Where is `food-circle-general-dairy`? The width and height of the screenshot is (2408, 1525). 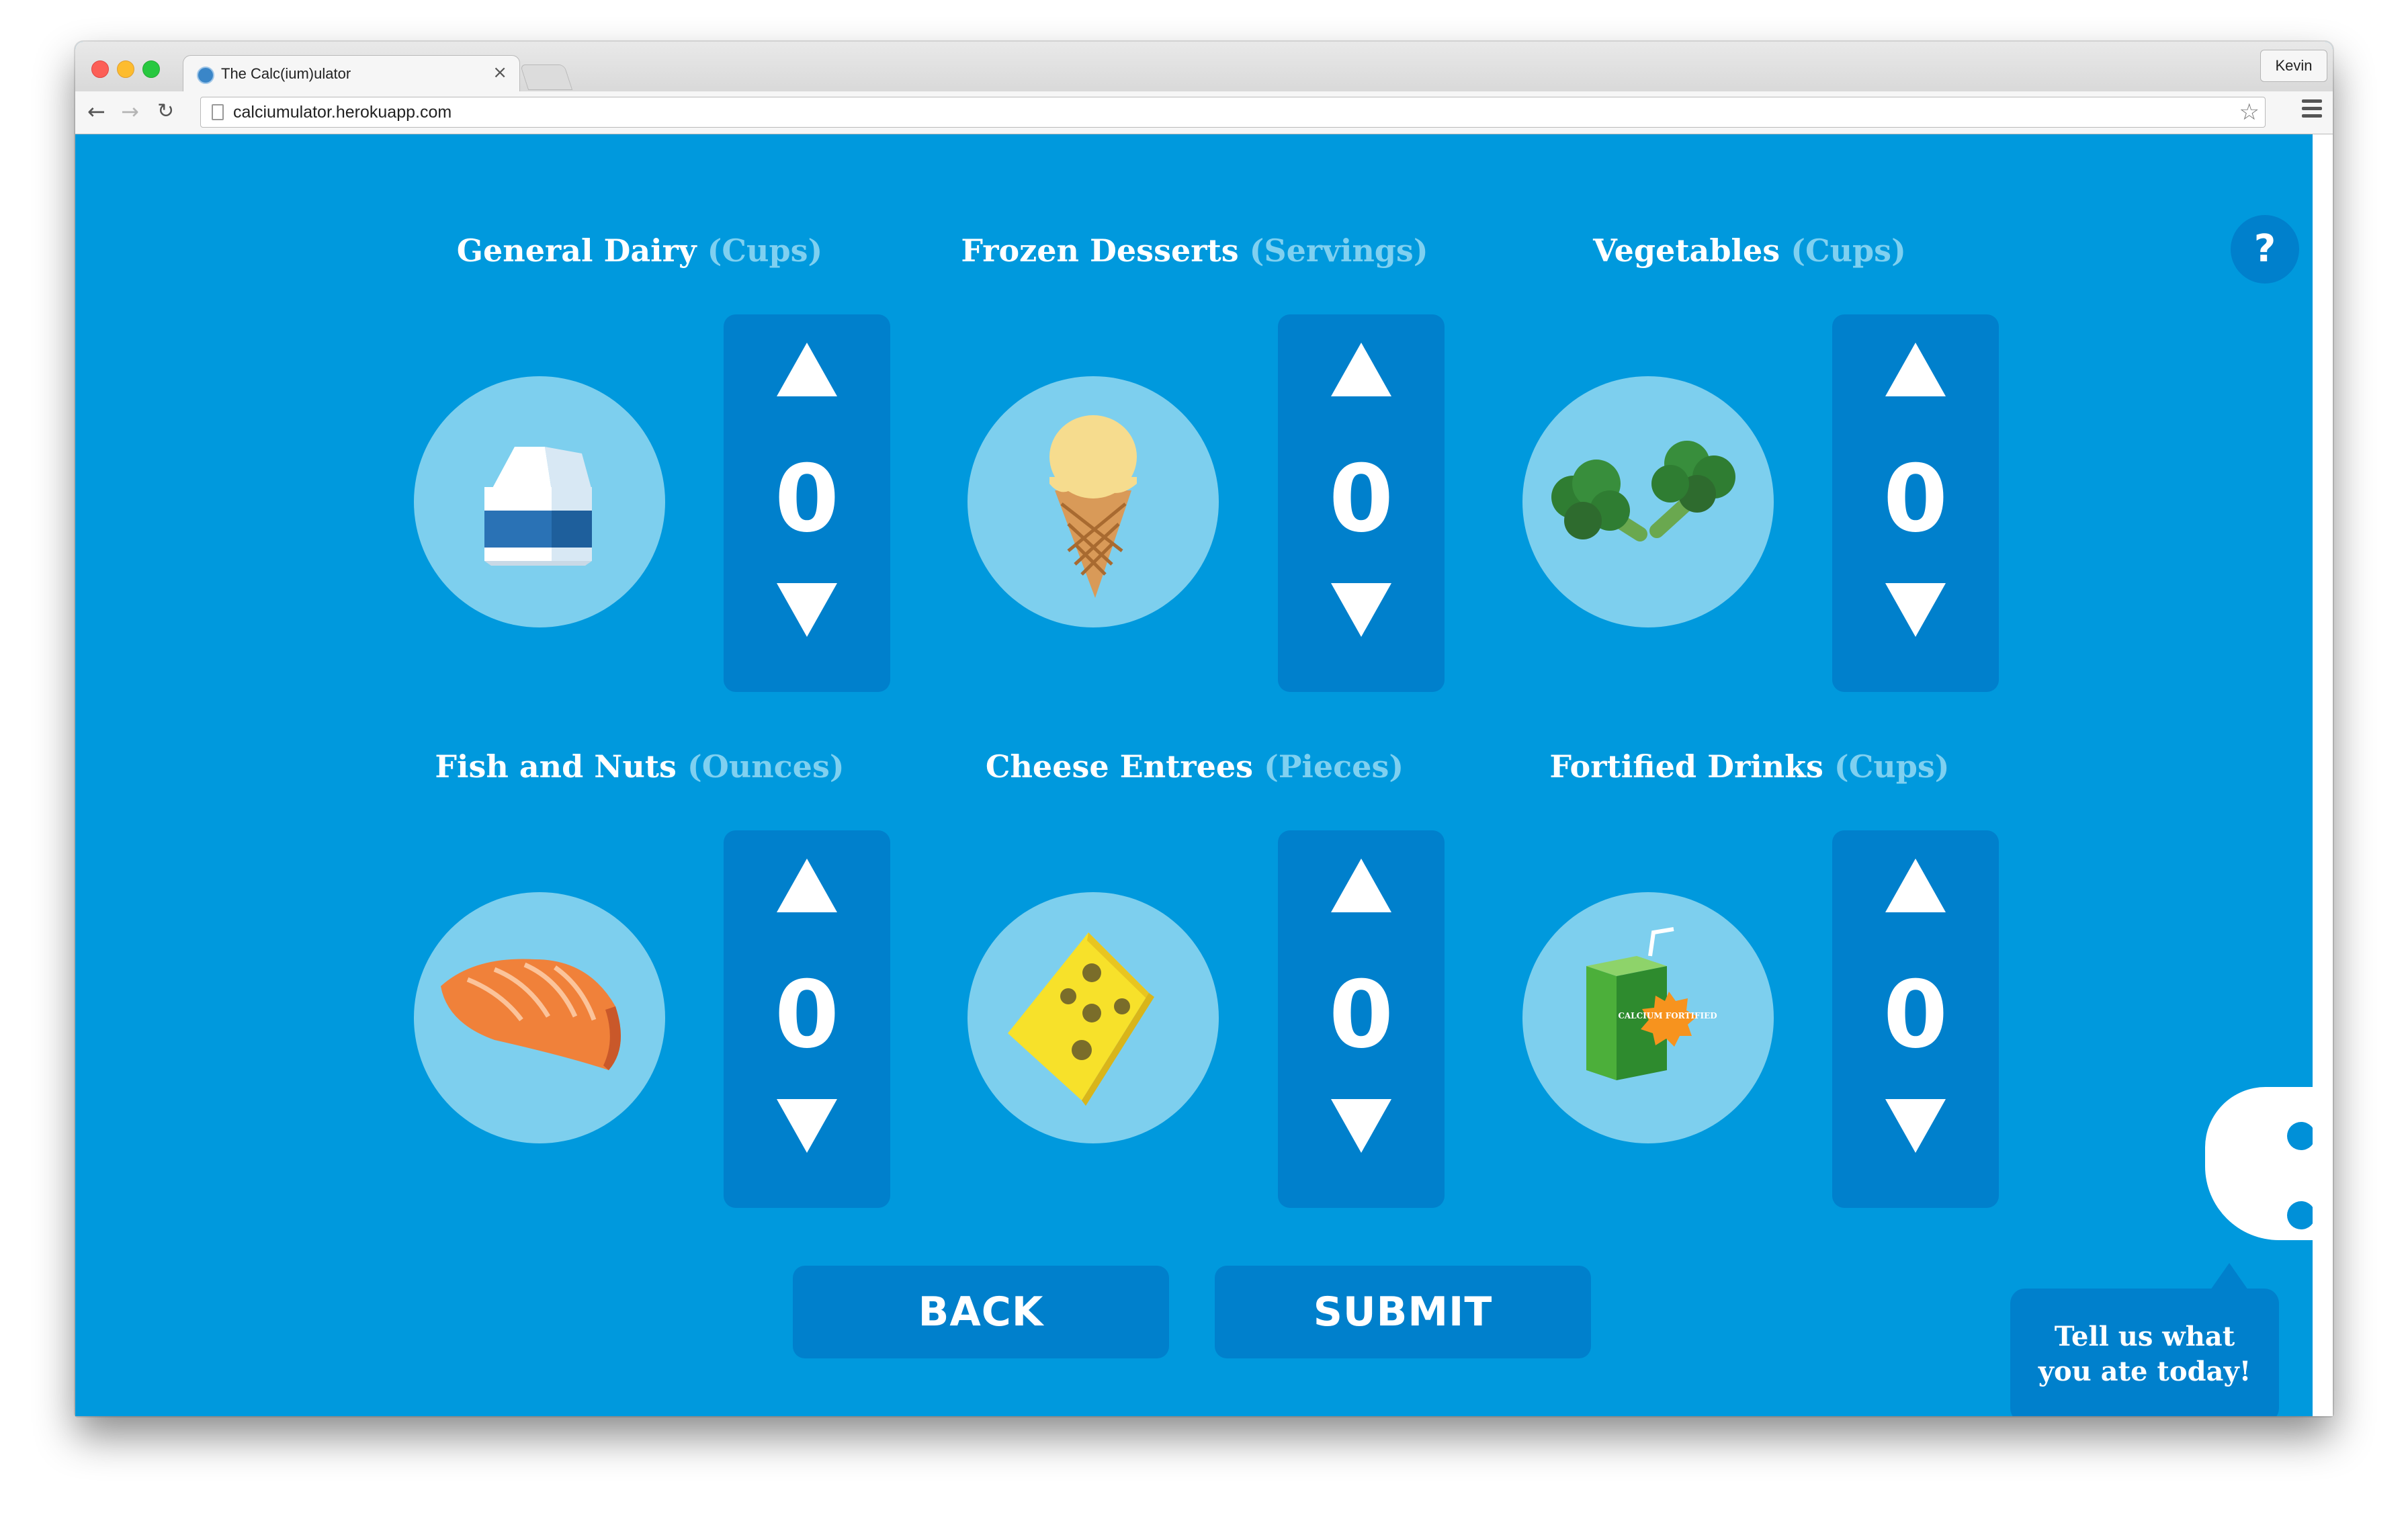
food-circle-general-dairy is located at coordinates (539, 501).